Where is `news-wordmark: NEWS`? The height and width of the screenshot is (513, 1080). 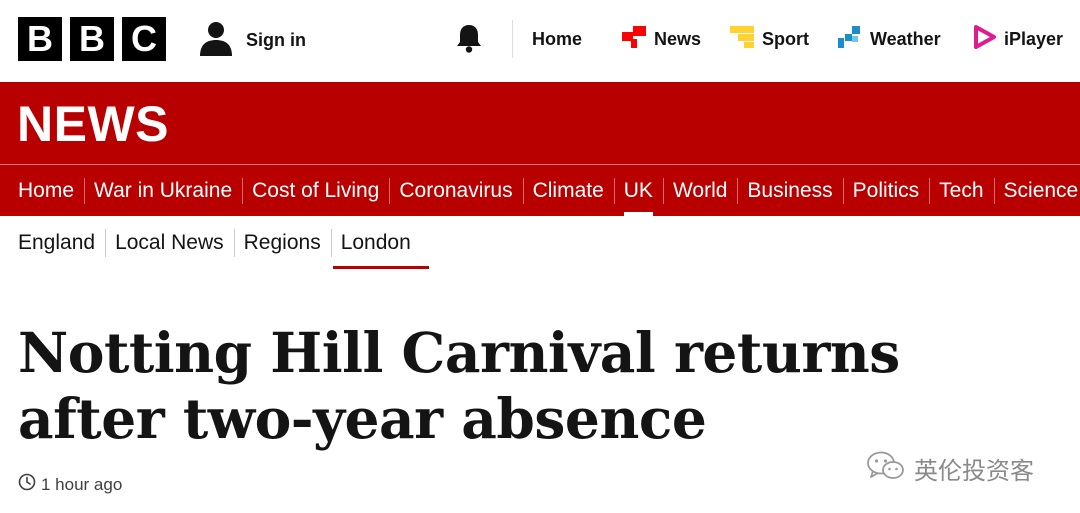 news-wordmark: NEWS is located at coordinates (93, 124).